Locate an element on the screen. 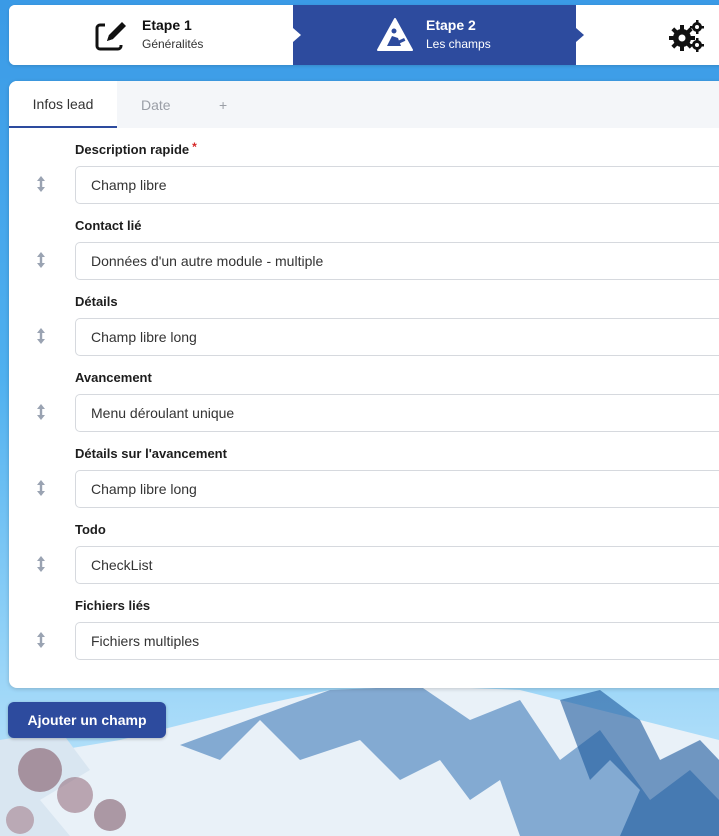 The width and height of the screenshot is (719, 836). field-row: Fichiers liés Fichiers multiples is located at coordinates (364, 622).